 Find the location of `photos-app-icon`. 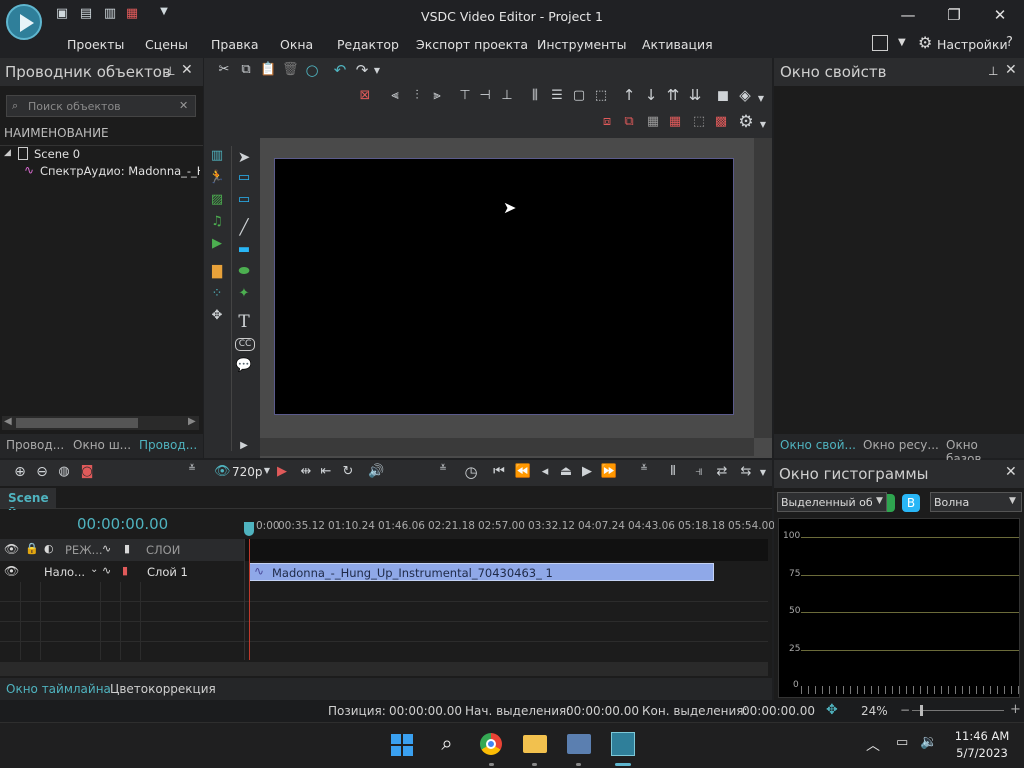

photos-app-icon is located at coordinates (579, 744).